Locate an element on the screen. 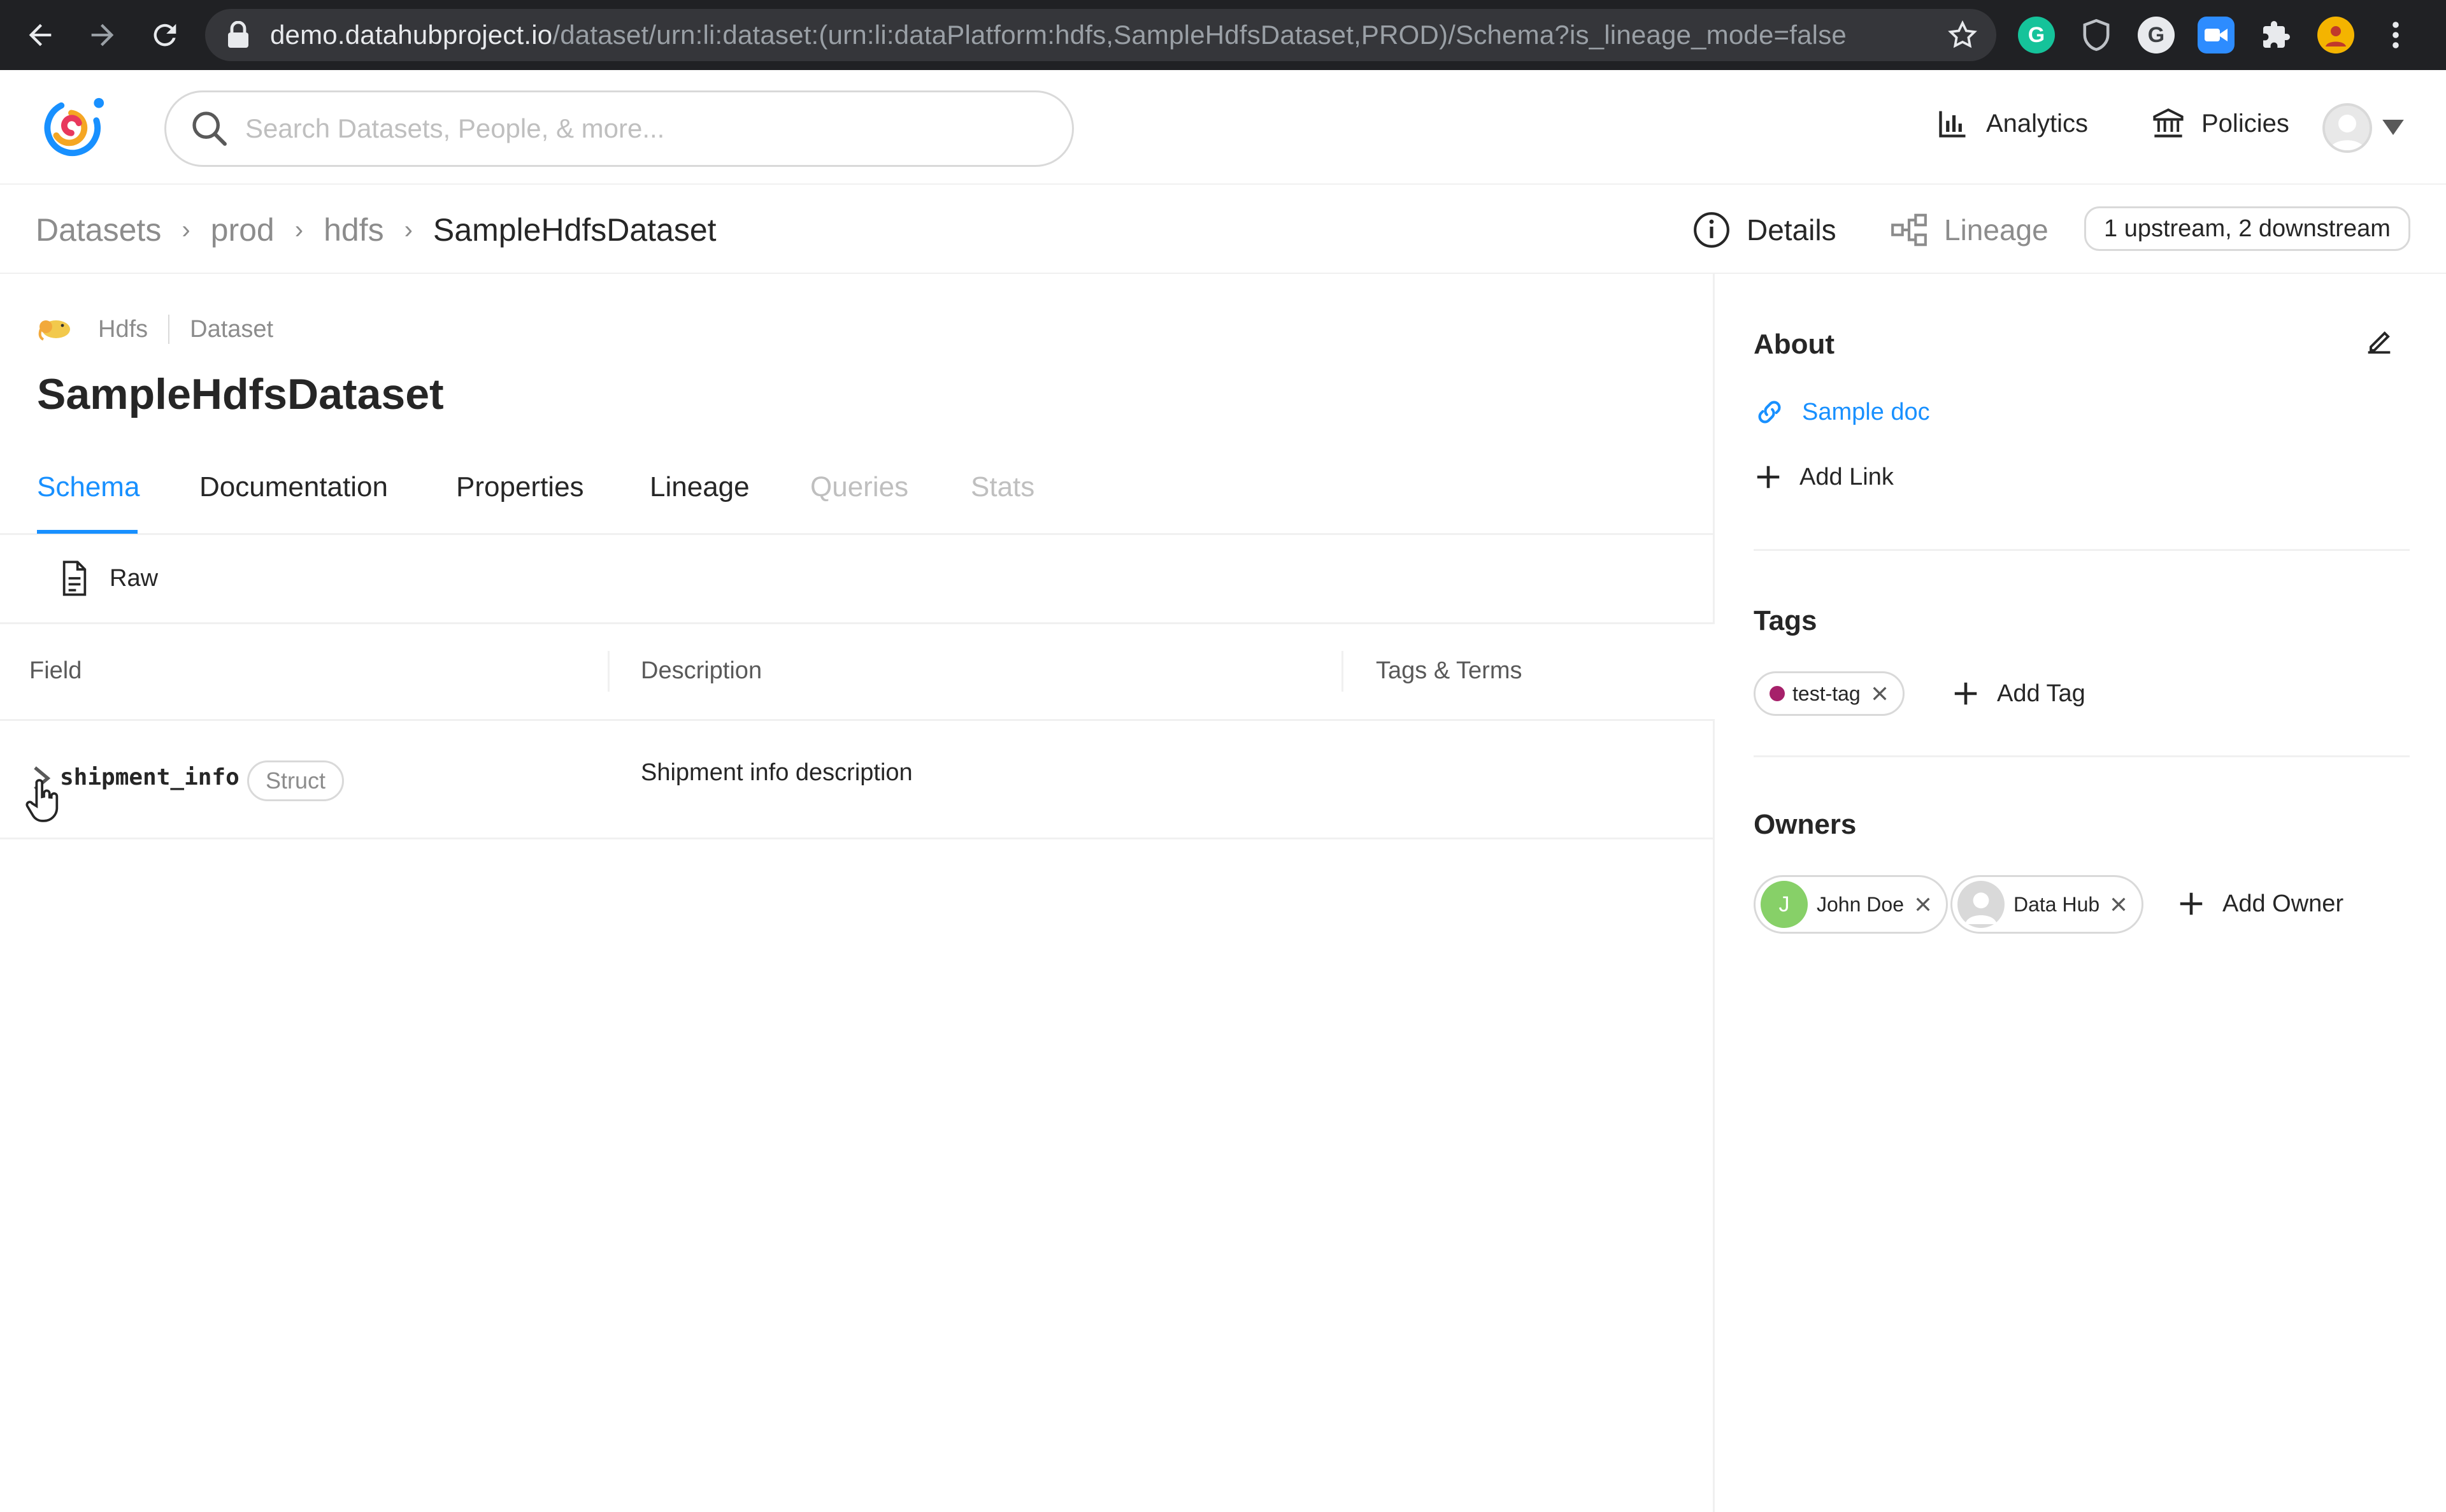 This screenshot has height=1512, width=2446. tag-pill: test-tag is located at coordinates (1829, 693).